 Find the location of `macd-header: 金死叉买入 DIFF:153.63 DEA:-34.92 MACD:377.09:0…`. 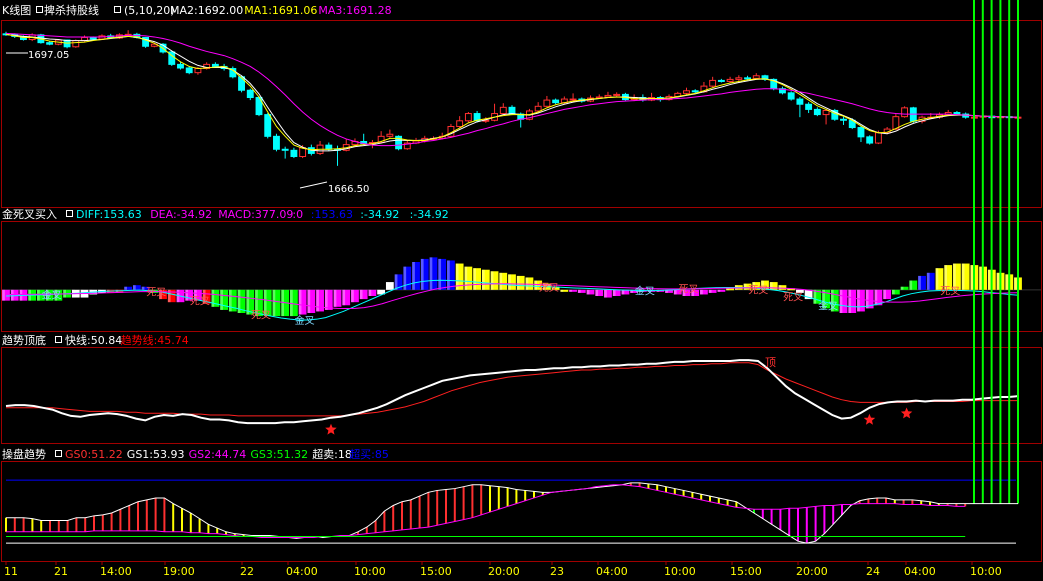

macd-header: 金死叉买入 DIFF:153.63 DEA:-34.92 MACD:377.09:0… is located at coordinates (225, 214).